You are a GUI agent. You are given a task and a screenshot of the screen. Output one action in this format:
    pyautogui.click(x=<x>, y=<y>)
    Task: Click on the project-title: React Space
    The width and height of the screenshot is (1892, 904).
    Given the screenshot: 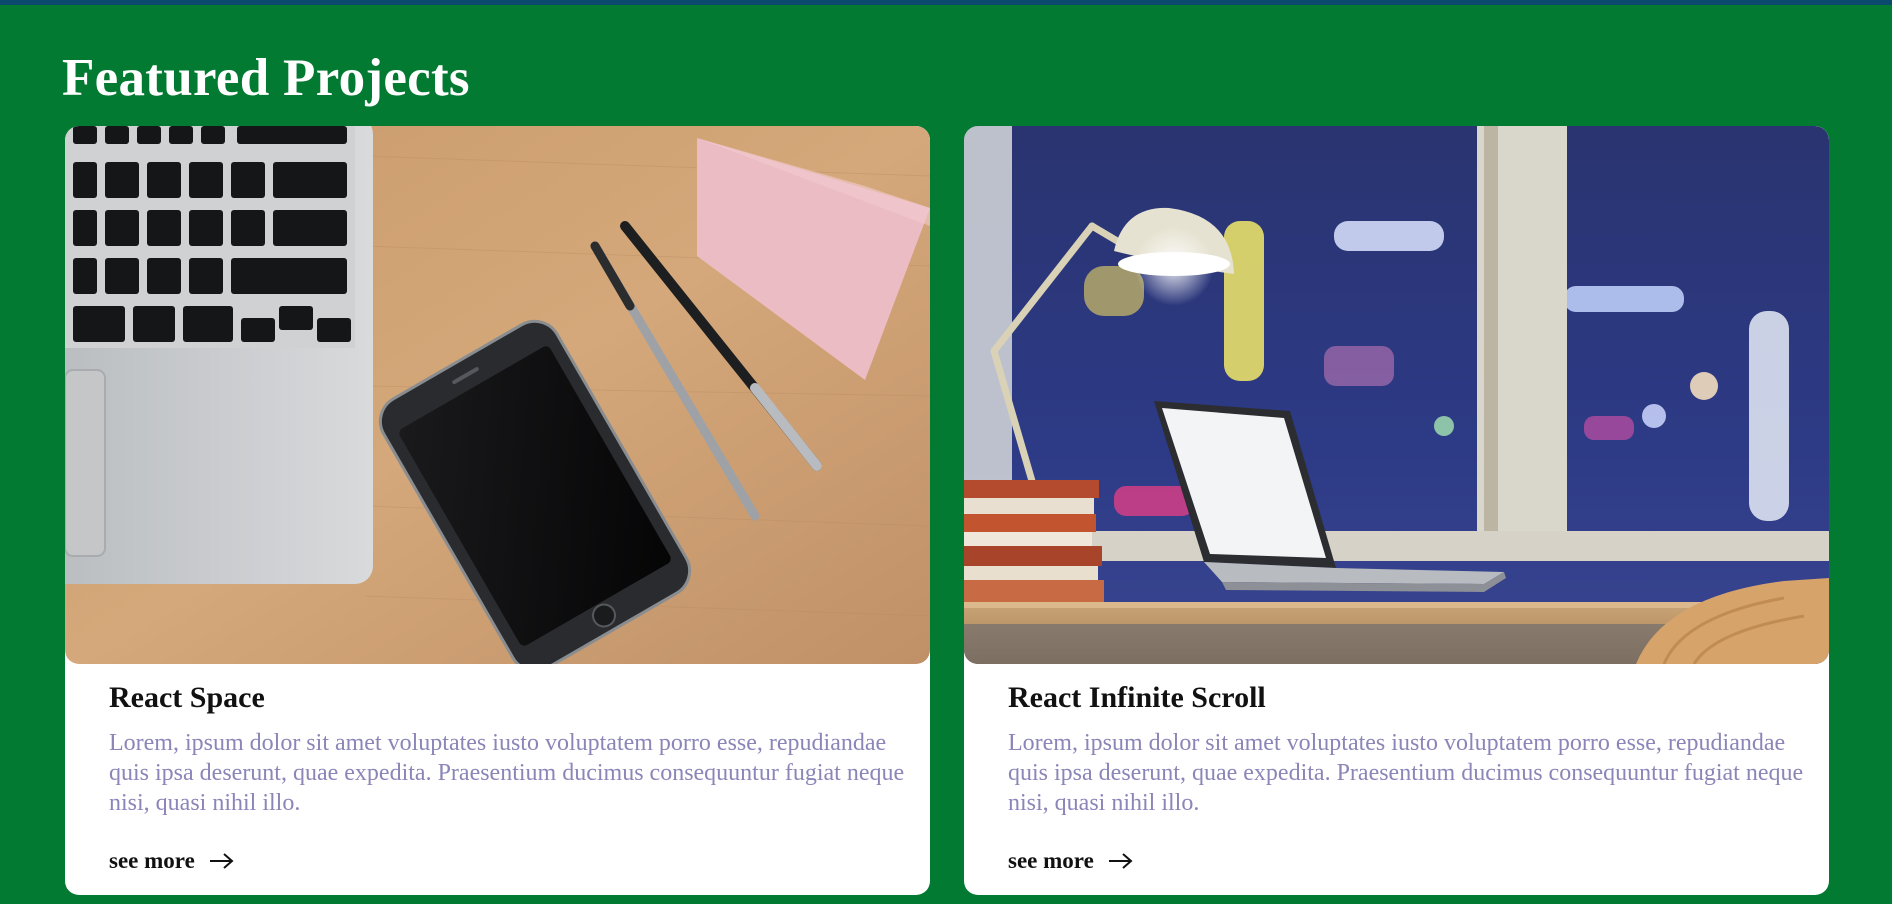 What is the action you would take?
    pyautogui.click(x=187, y=697)
    